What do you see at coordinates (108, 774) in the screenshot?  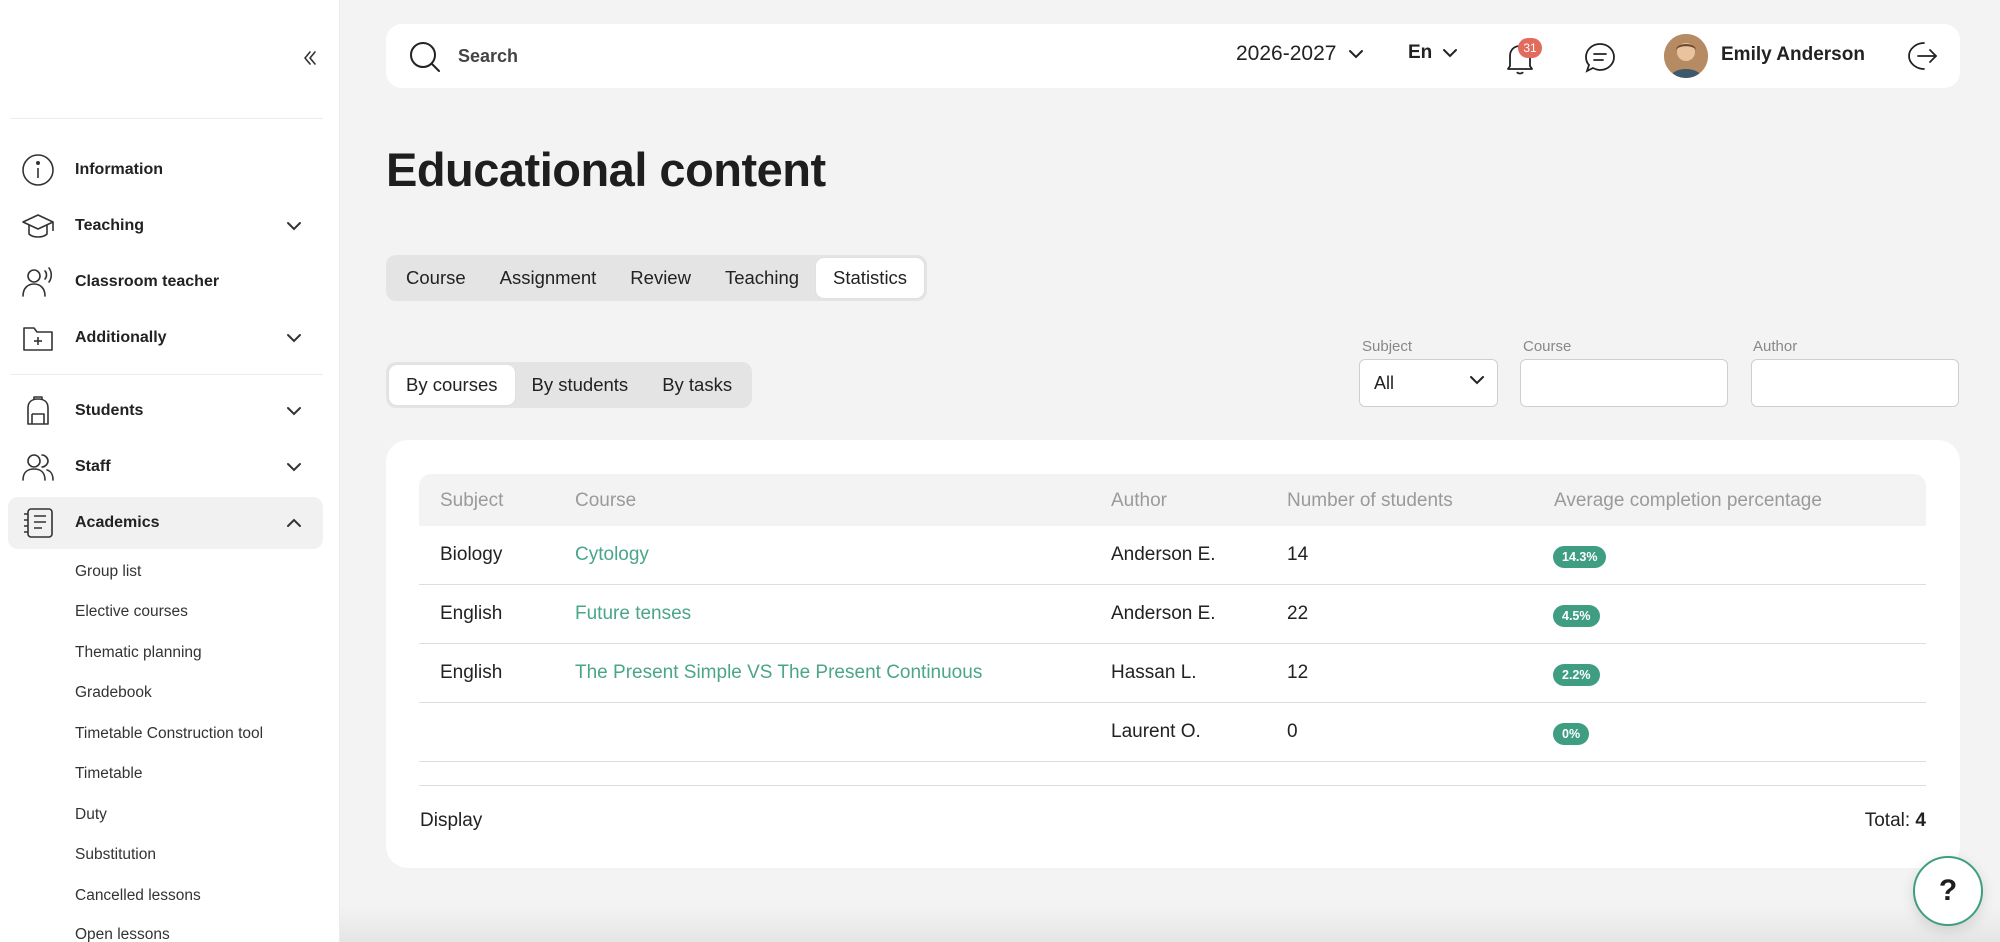 I see `sidebar-subitem-timetable: Timetable` at bounding box center [108, 774].